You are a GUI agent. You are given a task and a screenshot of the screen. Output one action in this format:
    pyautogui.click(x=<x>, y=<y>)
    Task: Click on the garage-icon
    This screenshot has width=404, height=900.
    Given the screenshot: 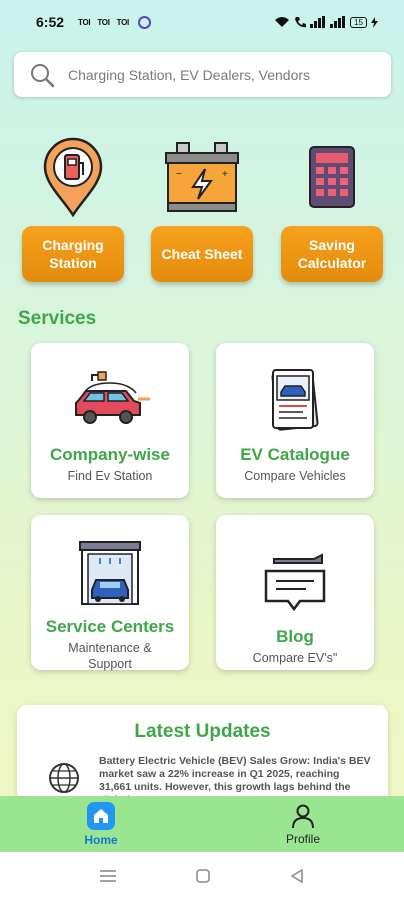 What is the action you would take?
    pyautogui.click(x=110, y=573)
    